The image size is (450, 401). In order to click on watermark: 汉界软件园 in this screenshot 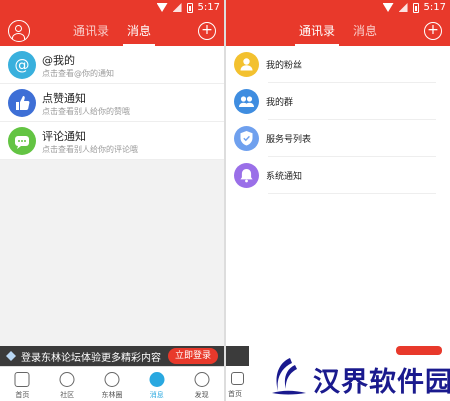, I will do `click(349, 373)`.